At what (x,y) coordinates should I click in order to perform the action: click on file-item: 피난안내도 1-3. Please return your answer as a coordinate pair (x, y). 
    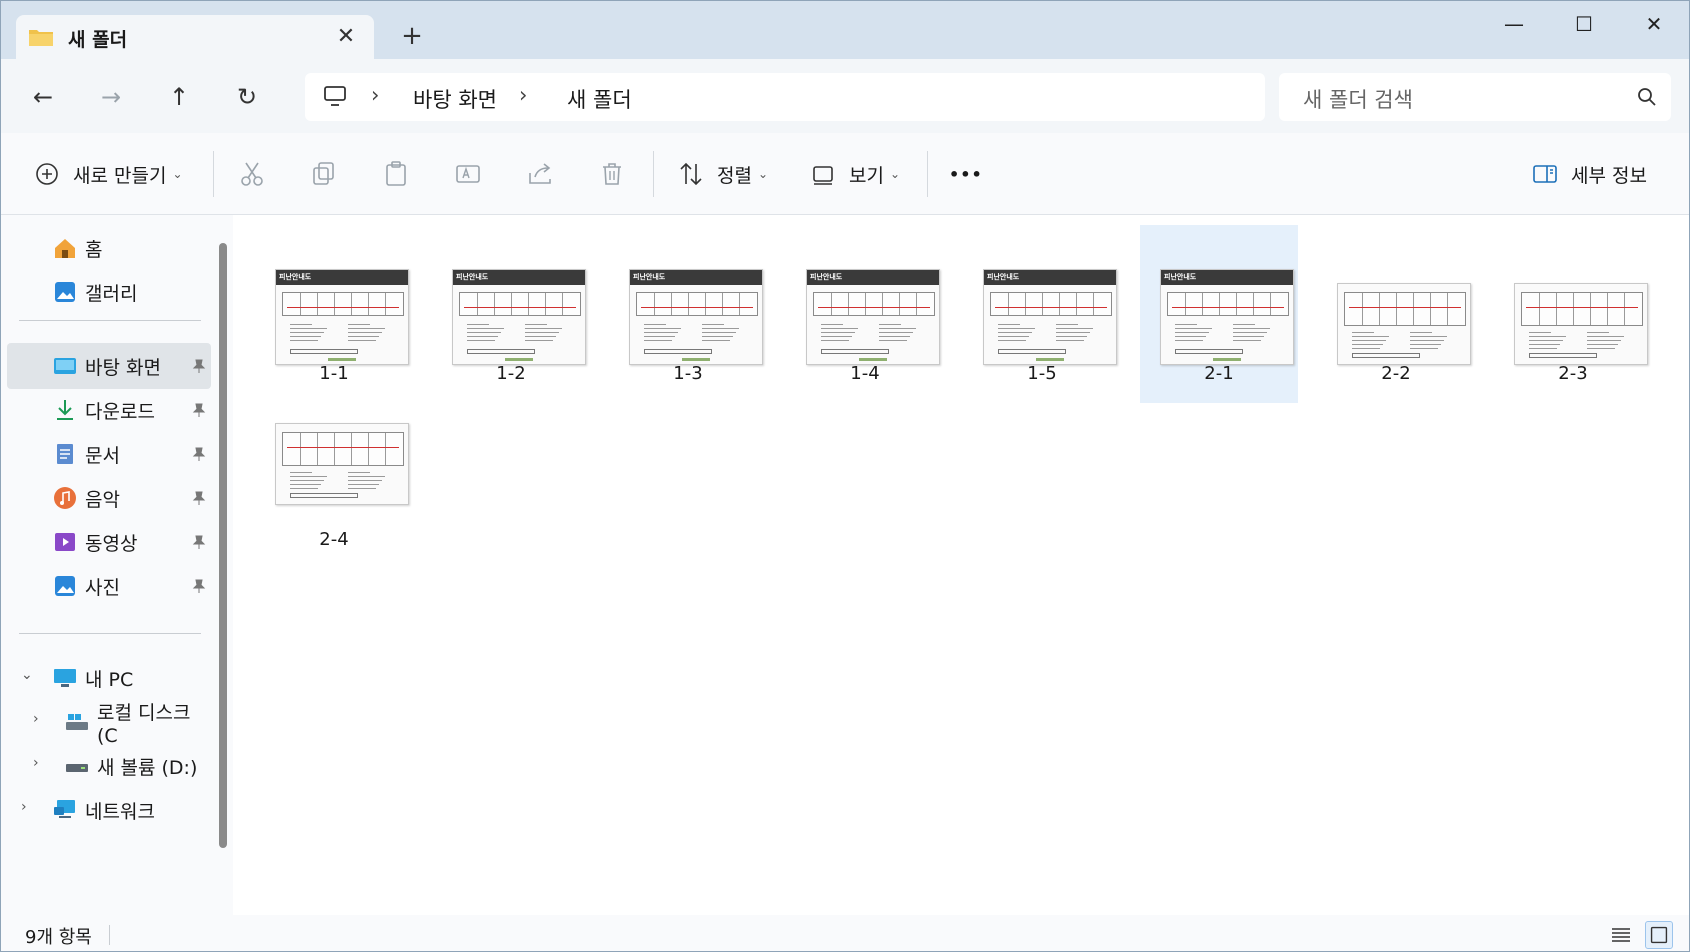
    Looking at the image, I should click on (688, 314).